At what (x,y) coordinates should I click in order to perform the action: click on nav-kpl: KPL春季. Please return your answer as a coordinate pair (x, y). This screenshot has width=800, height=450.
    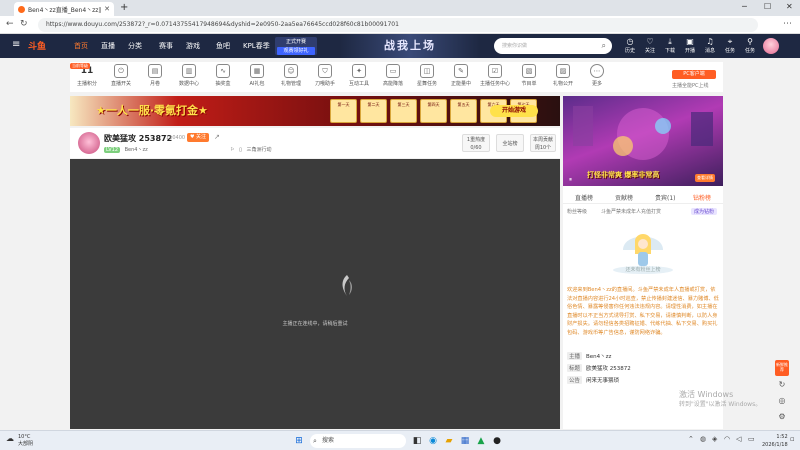
    Looking at the image, I should click on (256, 46).